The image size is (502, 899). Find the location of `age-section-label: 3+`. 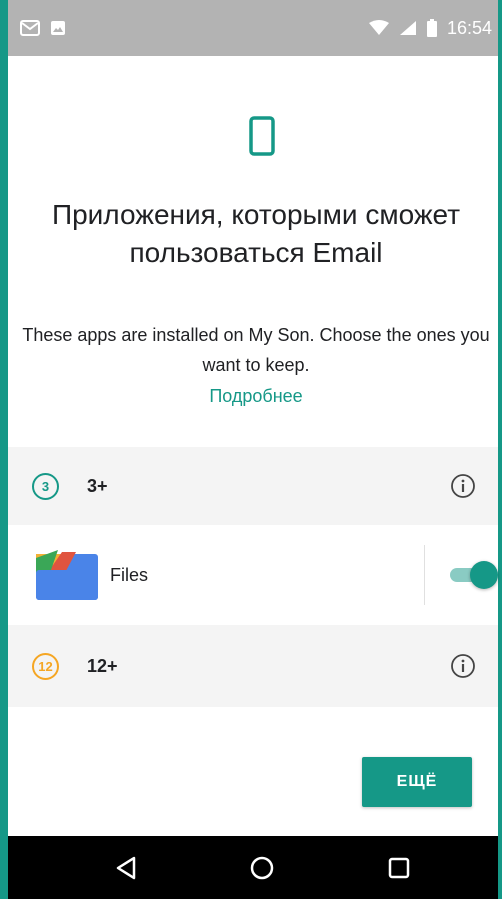

age-section-label: 3+ is located at coordinates (97, 485).